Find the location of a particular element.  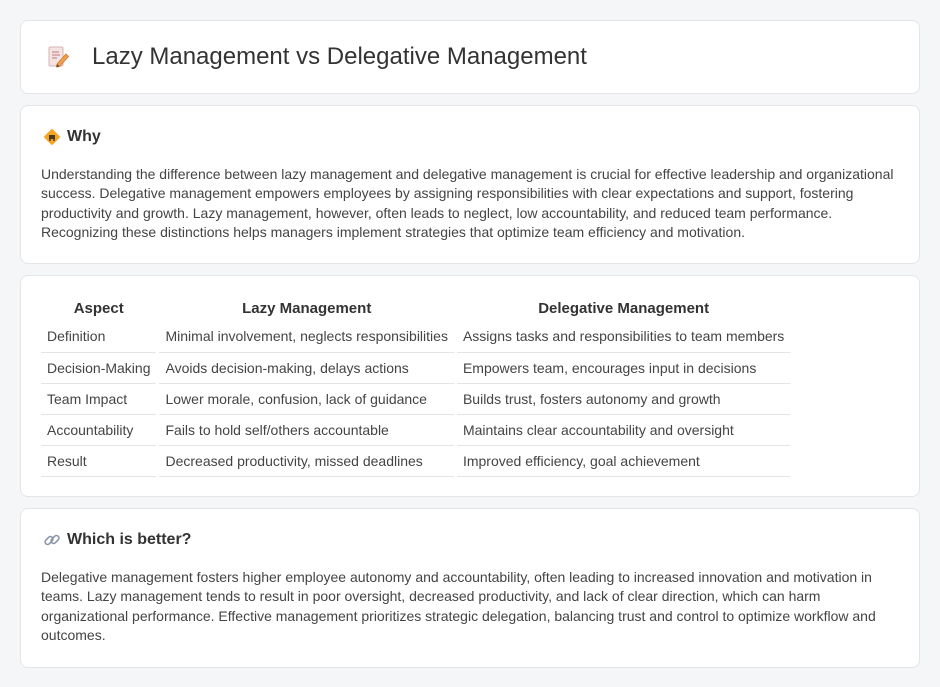

header-card: Lazy Management vs Delegative Management is located at coordinates (470, 57).